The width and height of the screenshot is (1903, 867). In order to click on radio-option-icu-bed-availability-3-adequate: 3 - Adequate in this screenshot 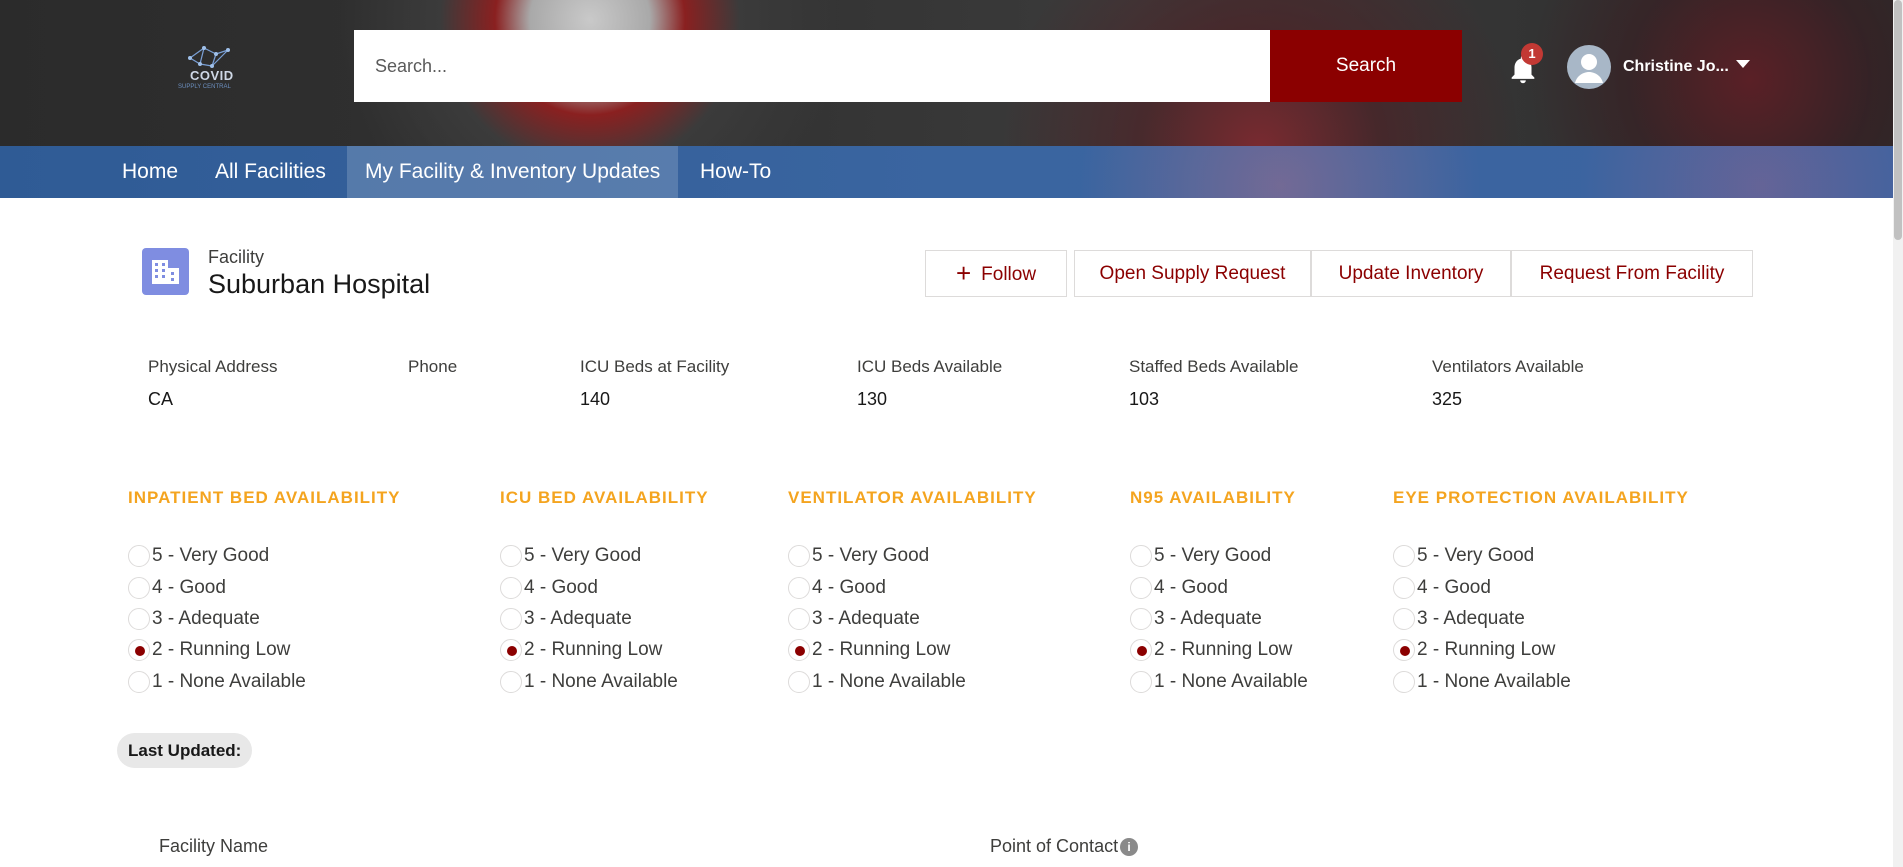, I will do `click(630, 619)`.